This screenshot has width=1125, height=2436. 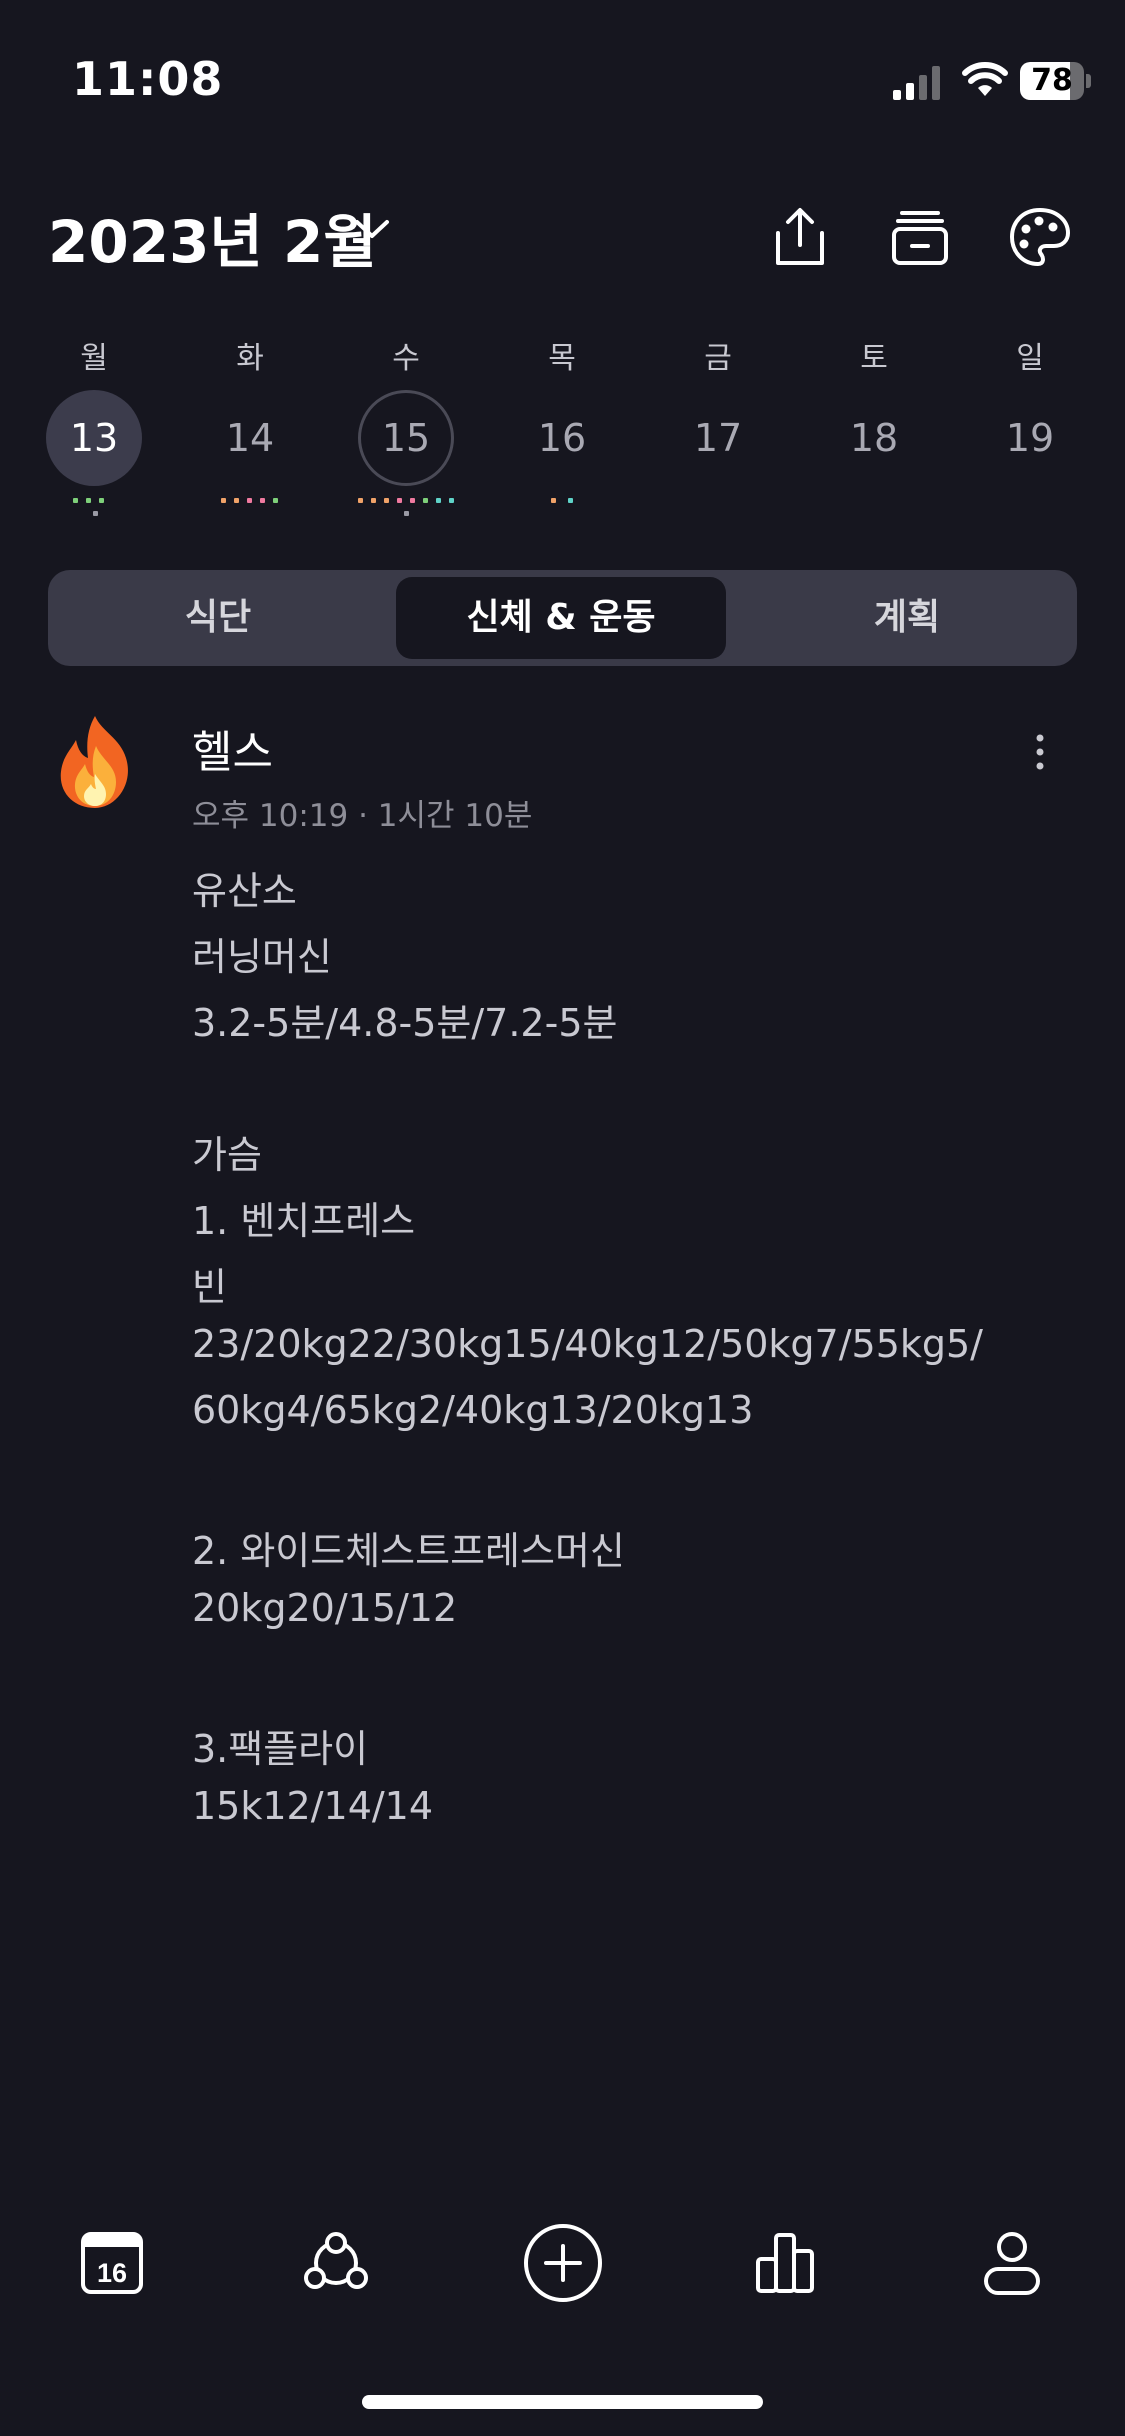 What do you see at coordinates (232, 752) in the screenshot?
I see `entry-title: 헬스` at bounding box center [232, 752].